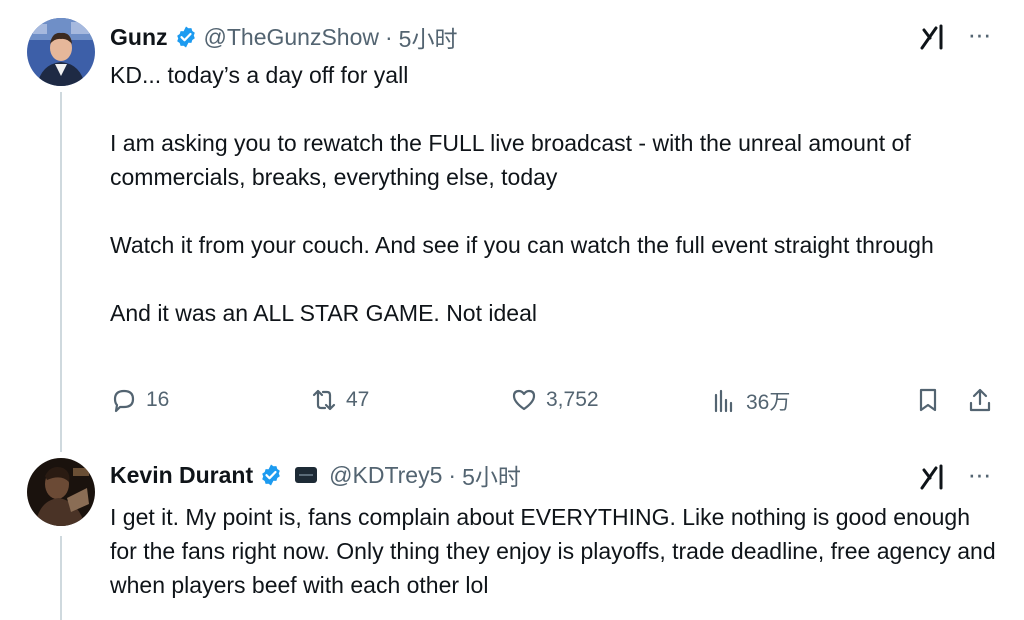 The width and height of the screenshot is (1024, 620). I want to click on tweet-header: Gunz @TheGunzShow · 5小时, so click(284, 37).